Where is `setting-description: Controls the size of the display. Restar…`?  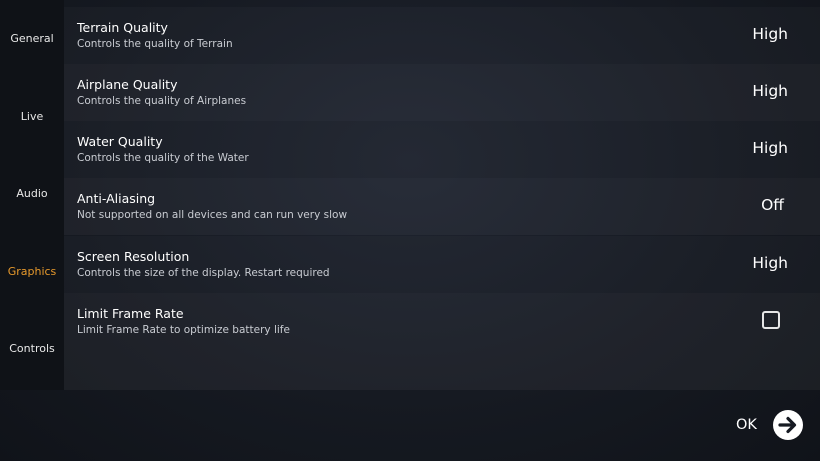
setting-description: Controls the size of the display. Restar… is located at coordinates (203, 273).